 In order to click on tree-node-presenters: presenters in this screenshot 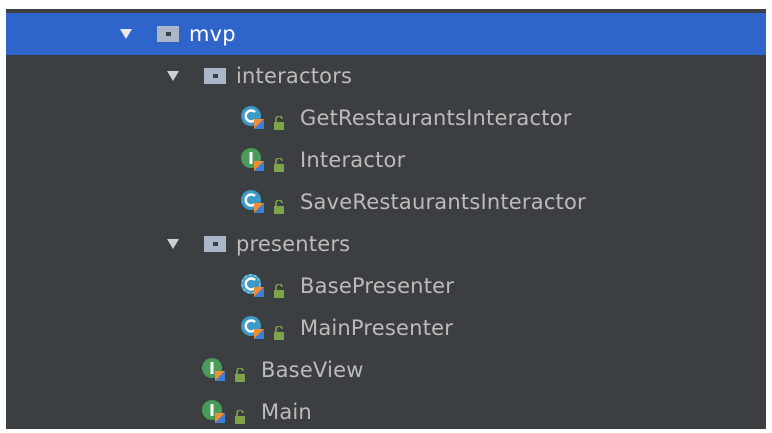, I will do `click(386, 244)`.